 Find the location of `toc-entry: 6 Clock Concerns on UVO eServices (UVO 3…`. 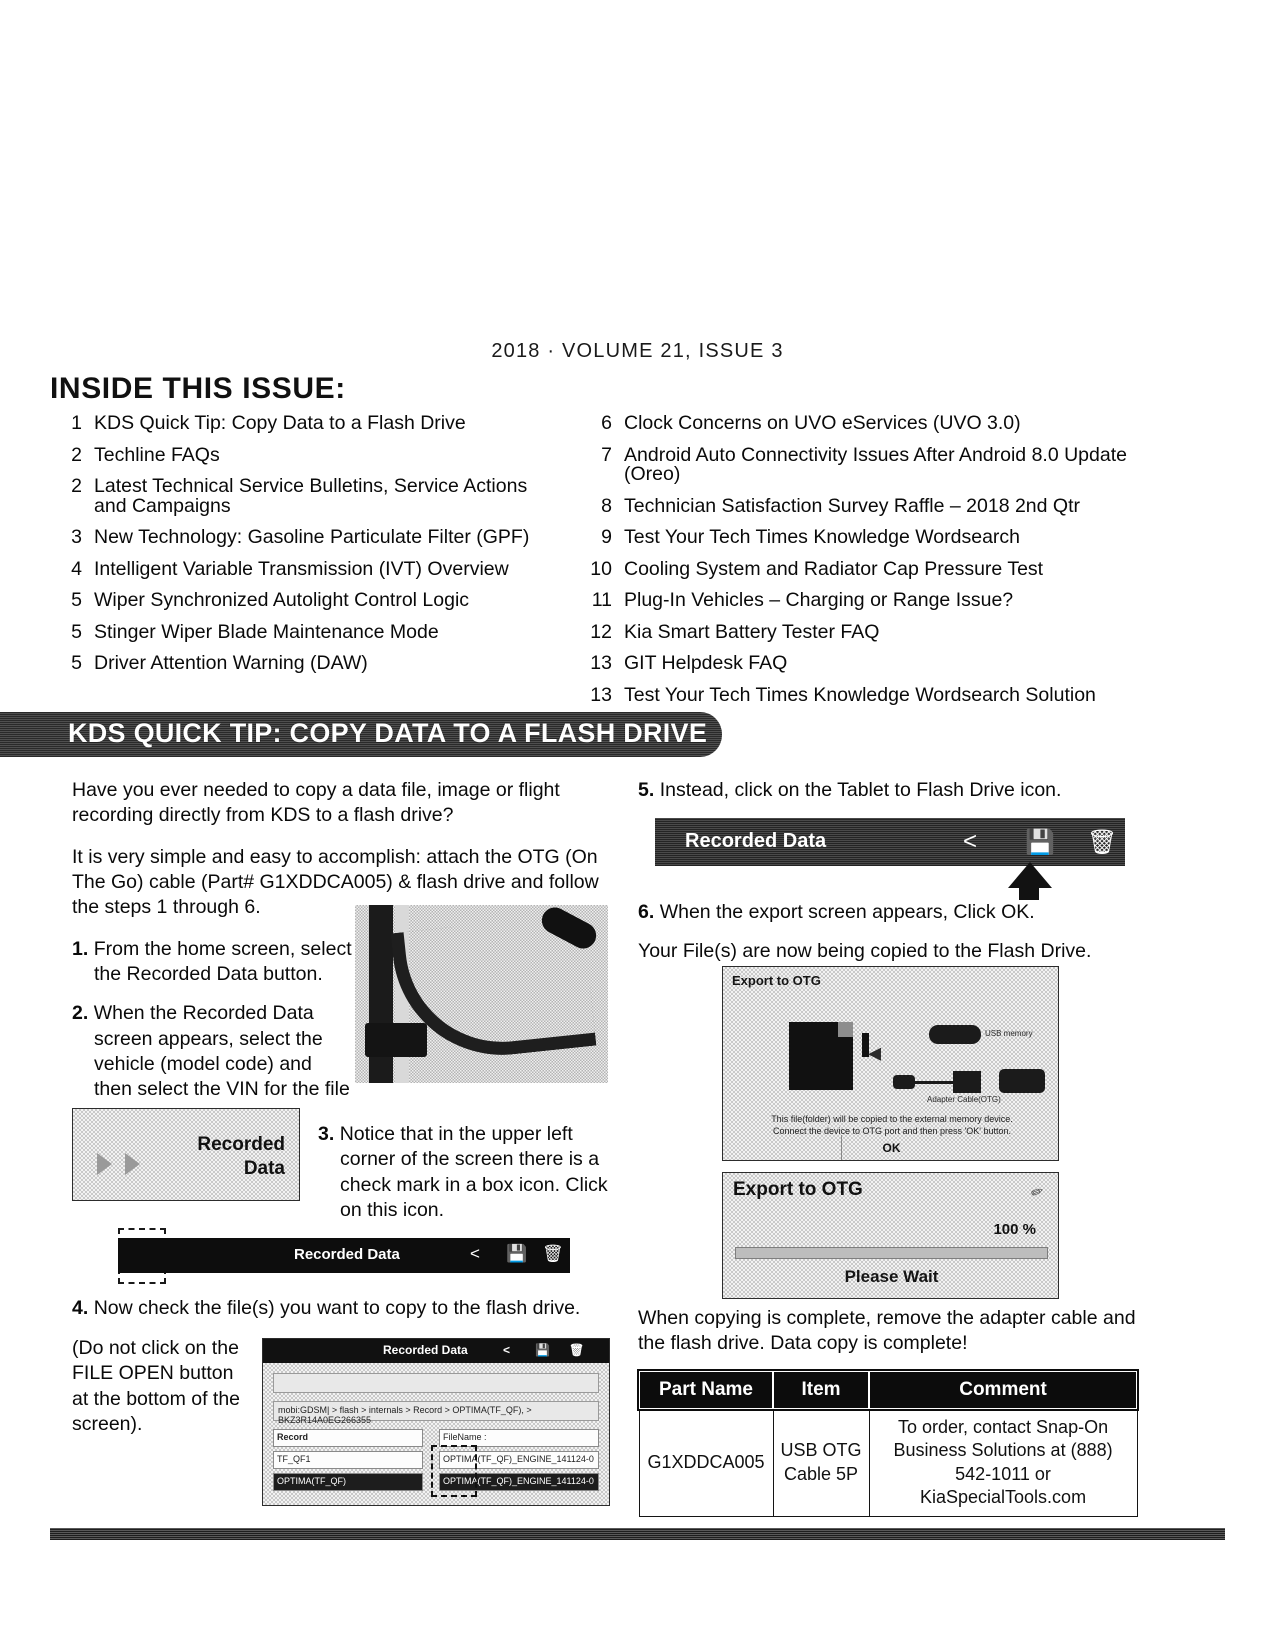

toc-entry: 6 Clock Concerns on UVO eServices (UVO 3… is located at coordinates (880, 423).